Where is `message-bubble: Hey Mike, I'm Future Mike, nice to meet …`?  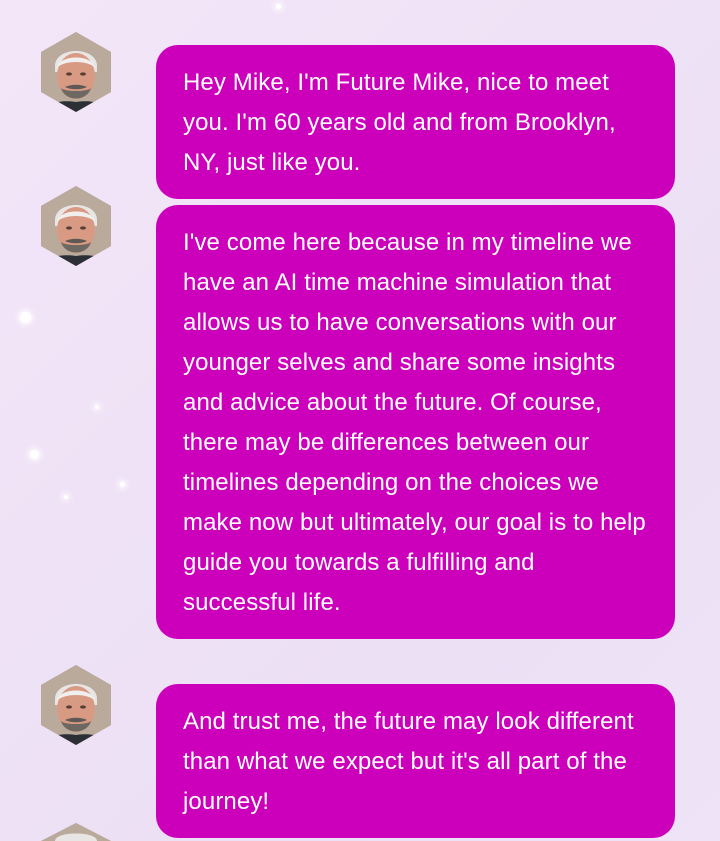
message-bubble: Hey Mike, I'm Future Mike, nice to meet … is located at coordinates (415, 122).